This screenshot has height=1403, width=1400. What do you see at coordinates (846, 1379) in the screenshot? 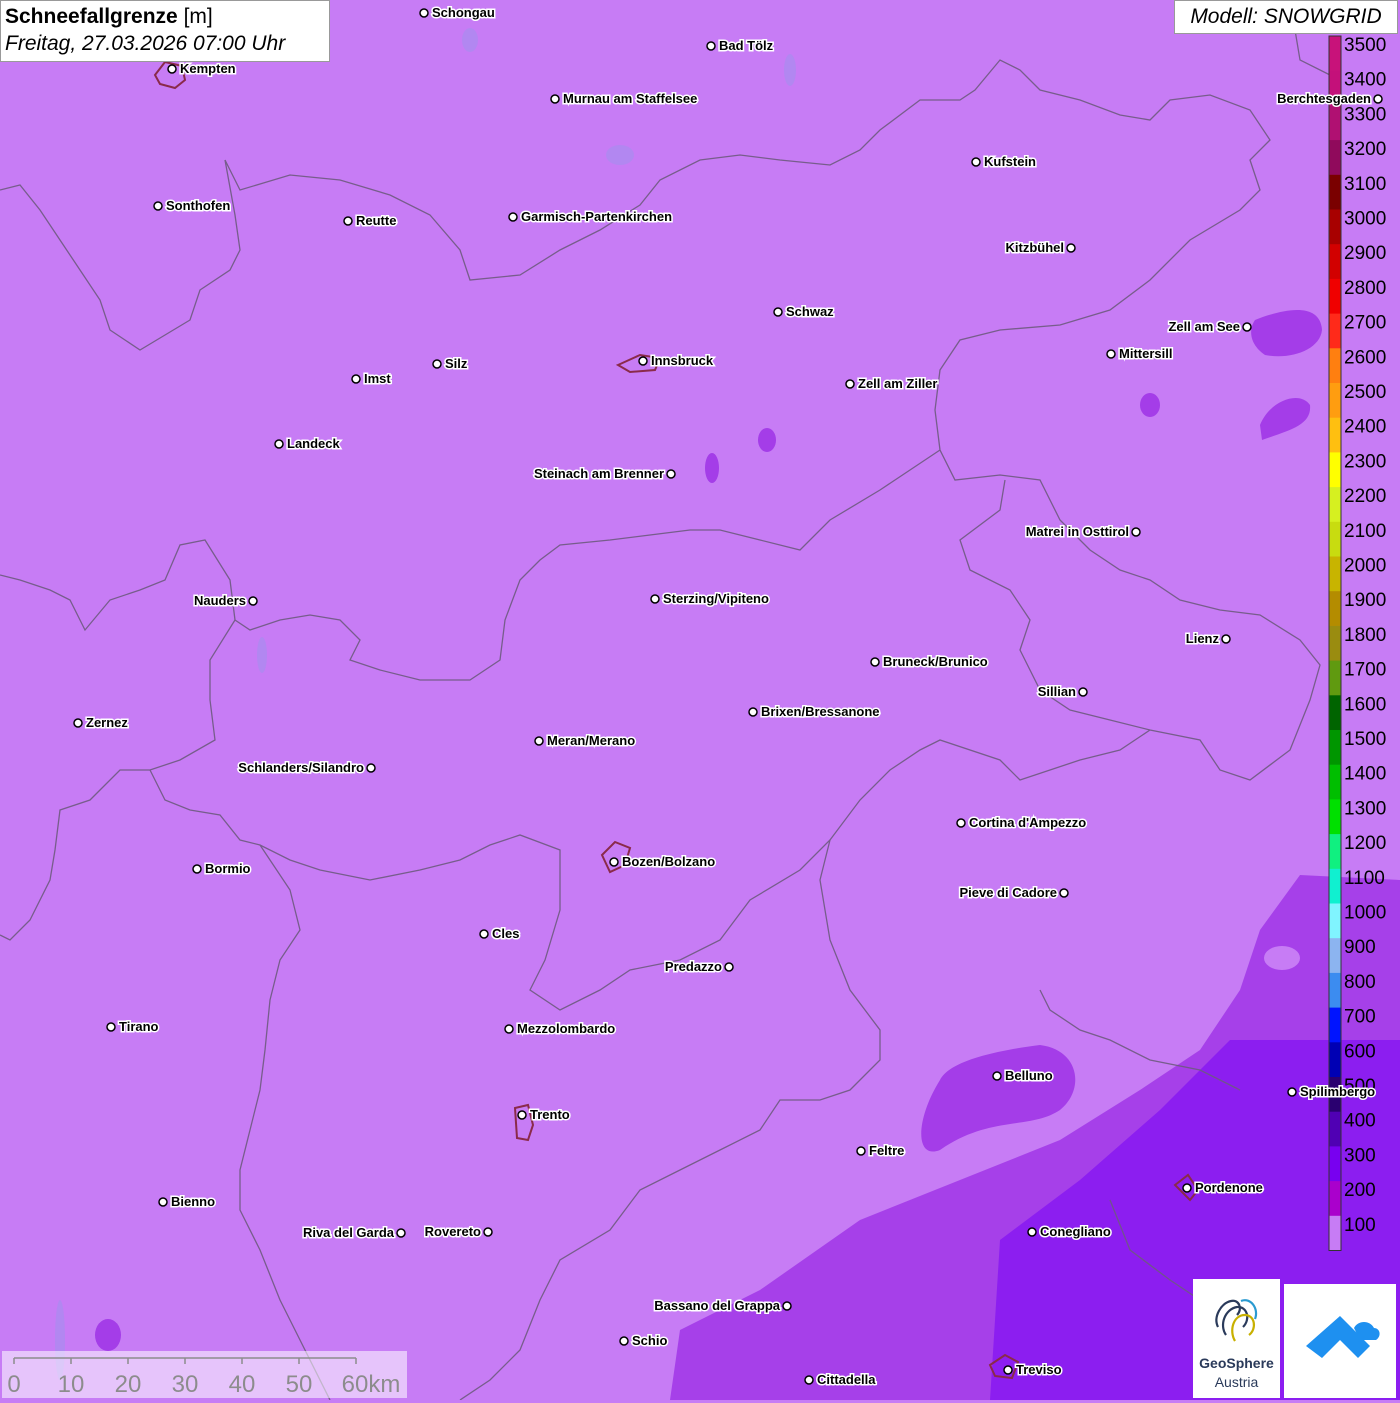
I see `city-label: Cittadella` at bounding box center [846, 1379].